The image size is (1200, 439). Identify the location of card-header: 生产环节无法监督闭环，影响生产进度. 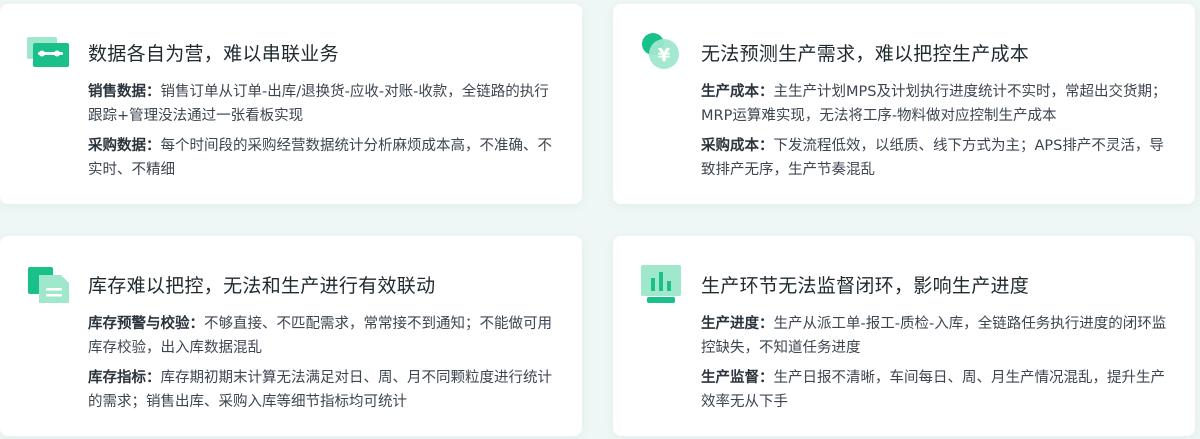
(906, 284).